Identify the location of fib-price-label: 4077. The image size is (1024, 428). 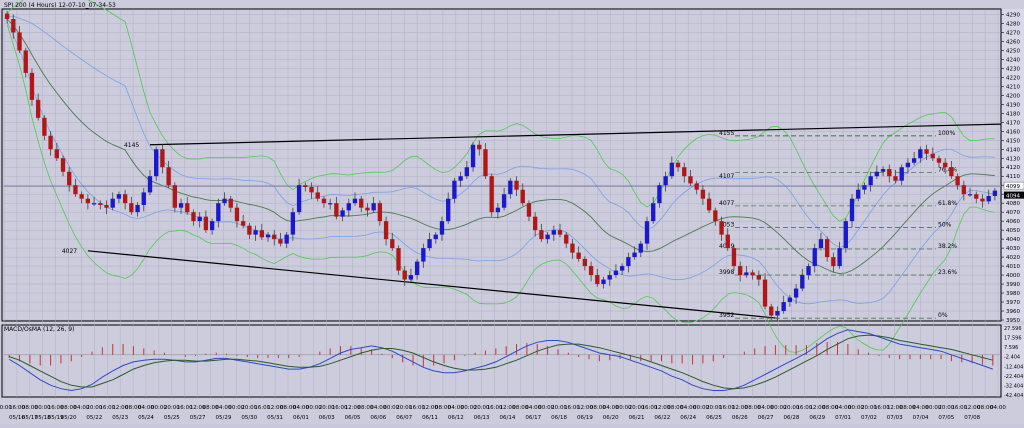
(726, 203).